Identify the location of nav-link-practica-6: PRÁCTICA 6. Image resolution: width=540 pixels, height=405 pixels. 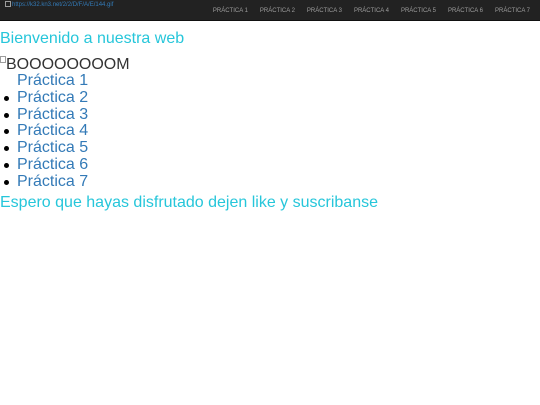
(465, 11).